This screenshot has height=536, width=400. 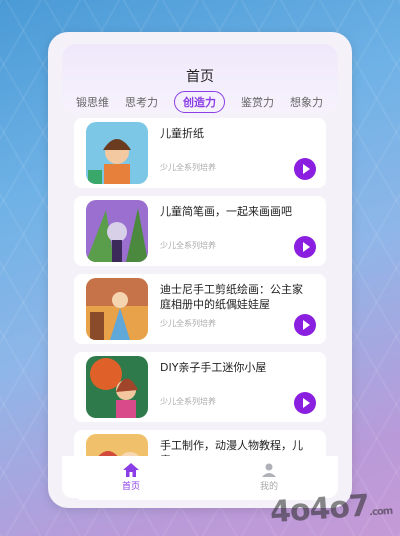 What do you see at coordinates (269, 477) in the screenshot?
I see `nav-profile: 我的` at bounding box center [269, 477].